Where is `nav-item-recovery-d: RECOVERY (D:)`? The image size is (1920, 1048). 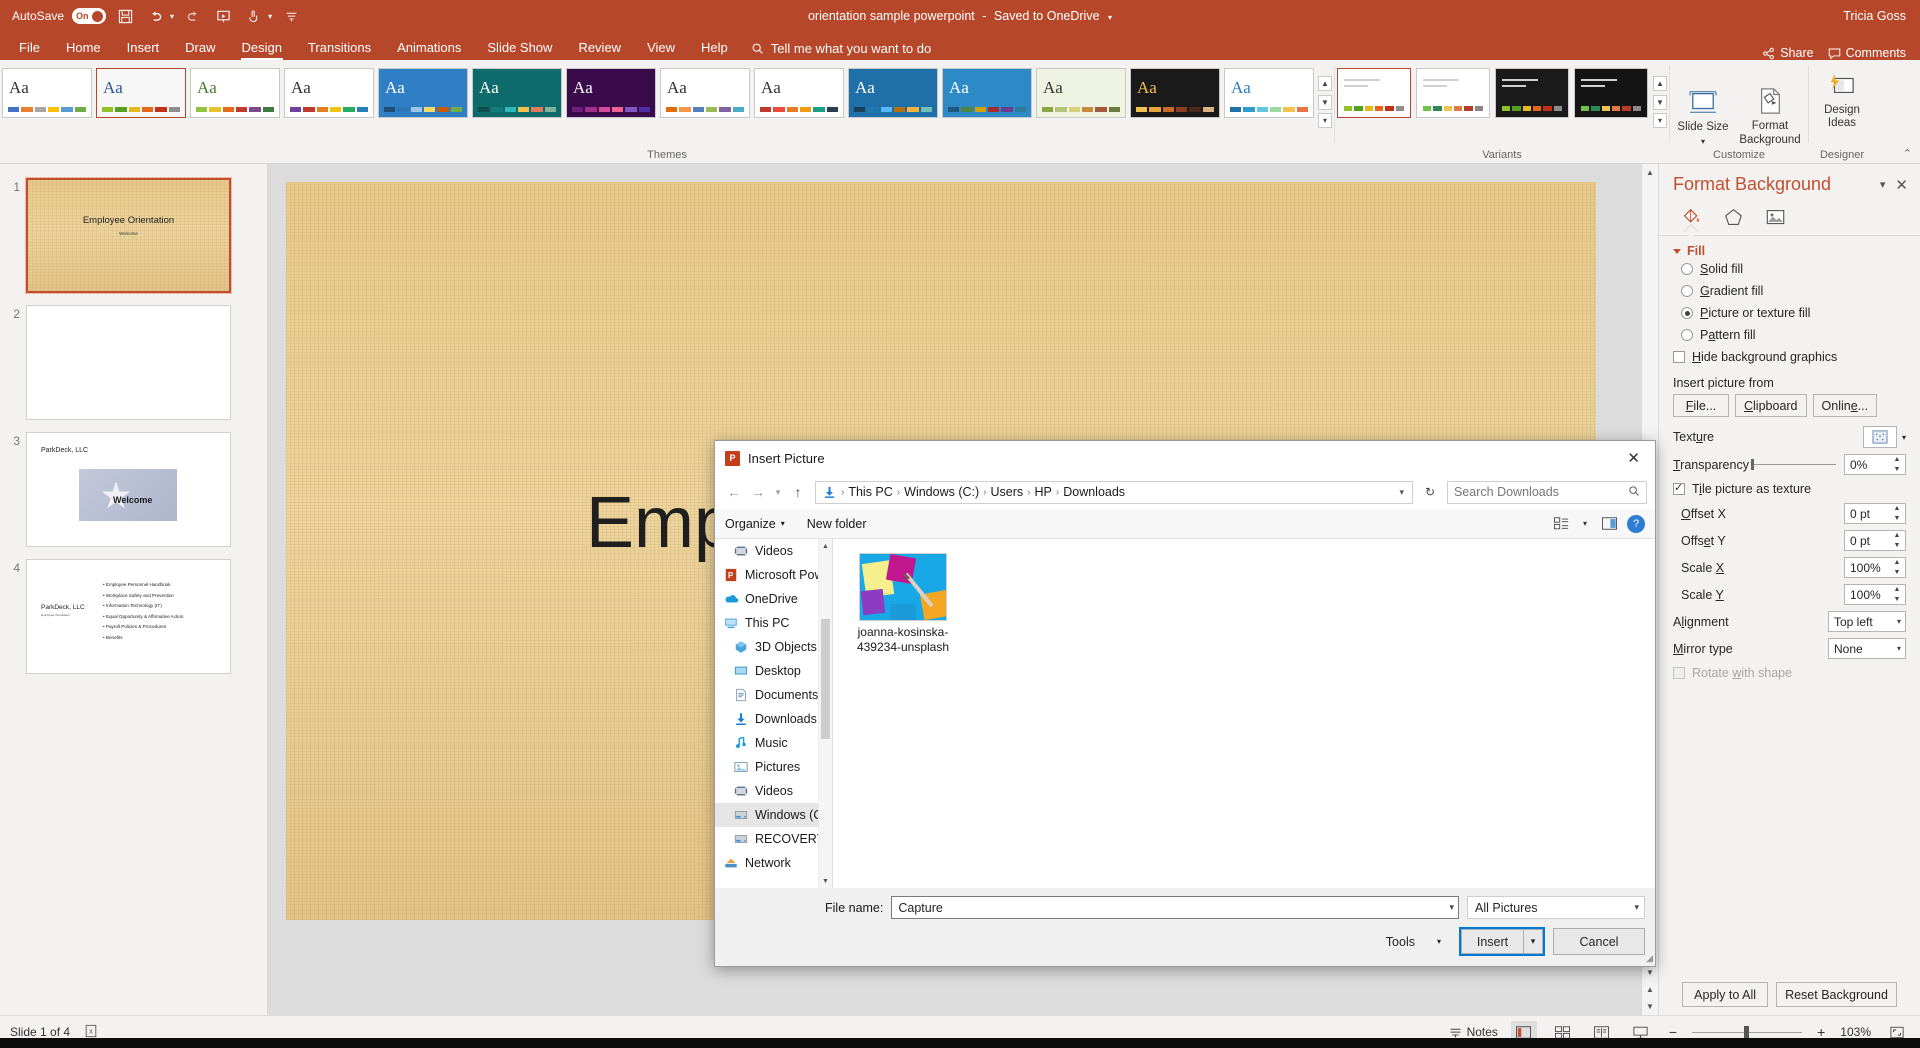 nav-item-recovery-d: RECOVERY (D:) is located at coordinates (773, 839).